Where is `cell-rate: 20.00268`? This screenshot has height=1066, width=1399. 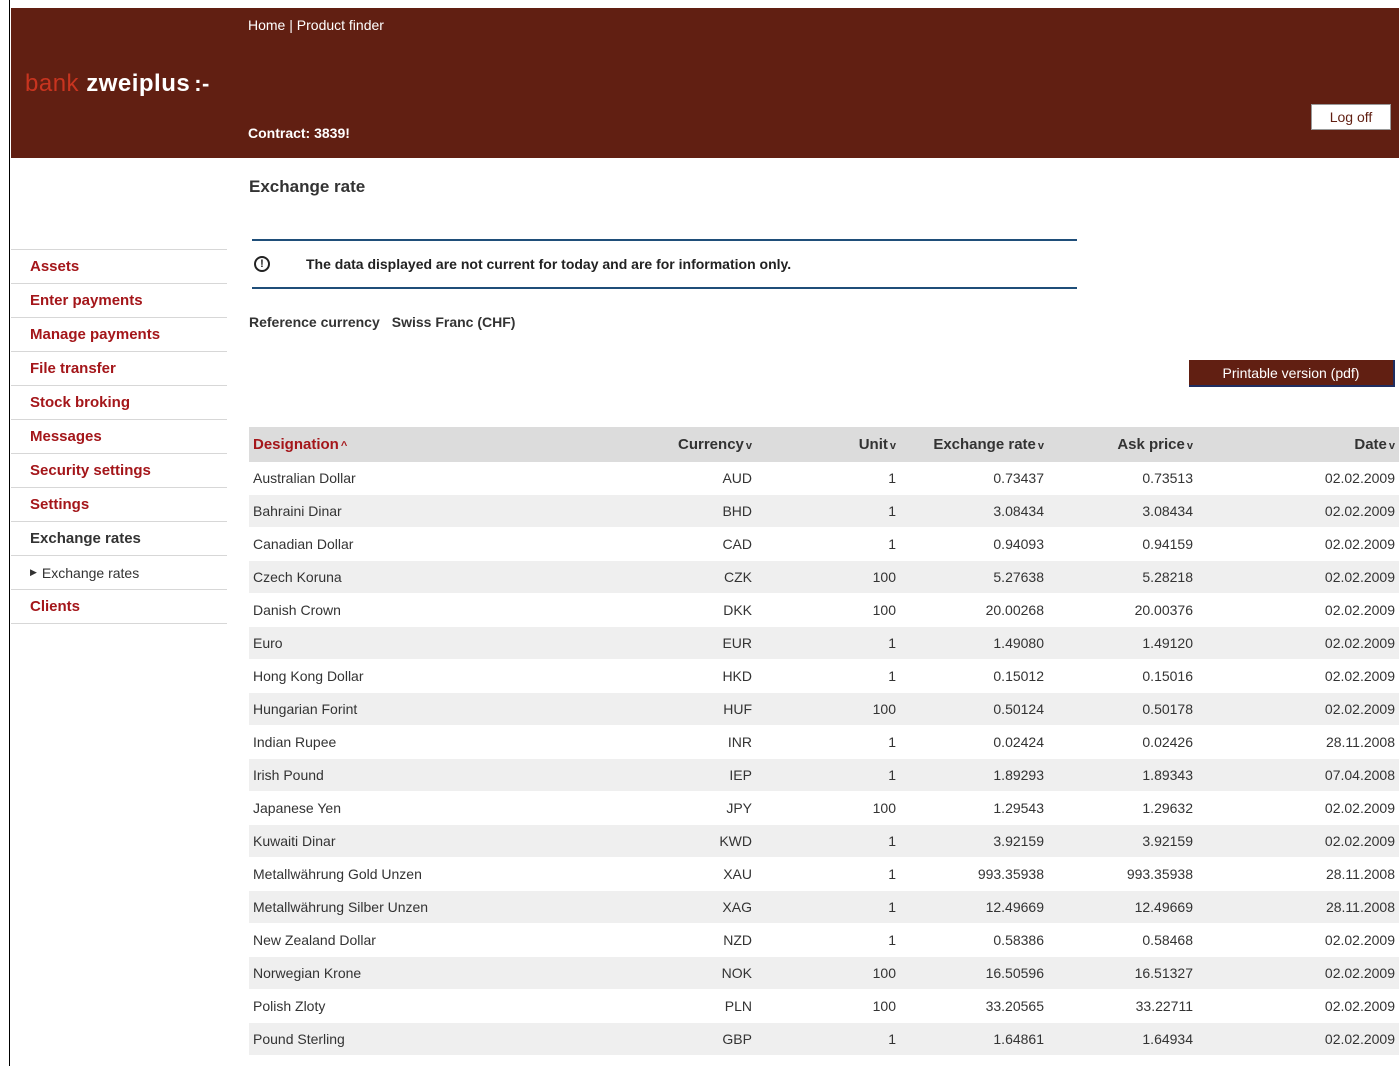
cell-rate: 20.00268 is located at coordinates (974, 610).